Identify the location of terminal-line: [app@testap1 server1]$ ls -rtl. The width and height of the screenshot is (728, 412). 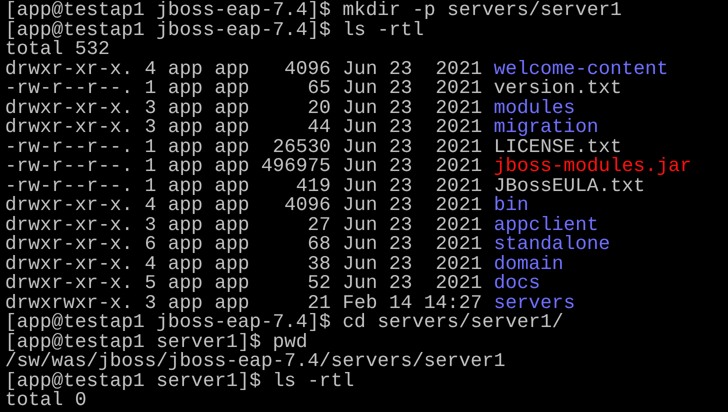
(179, 381).